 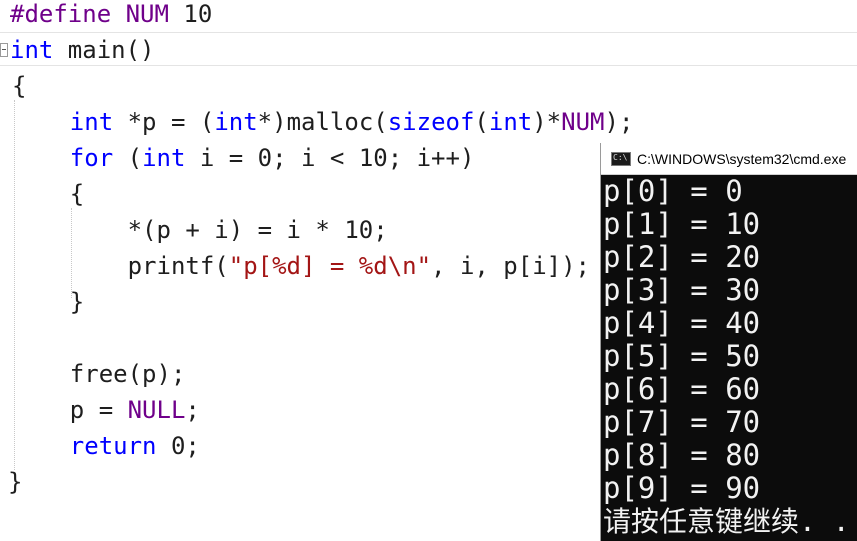 What do you see at coordinates (97, 14) in the screenshot?
I see `code-token: #define NUM` at bounding box center [97, 14].